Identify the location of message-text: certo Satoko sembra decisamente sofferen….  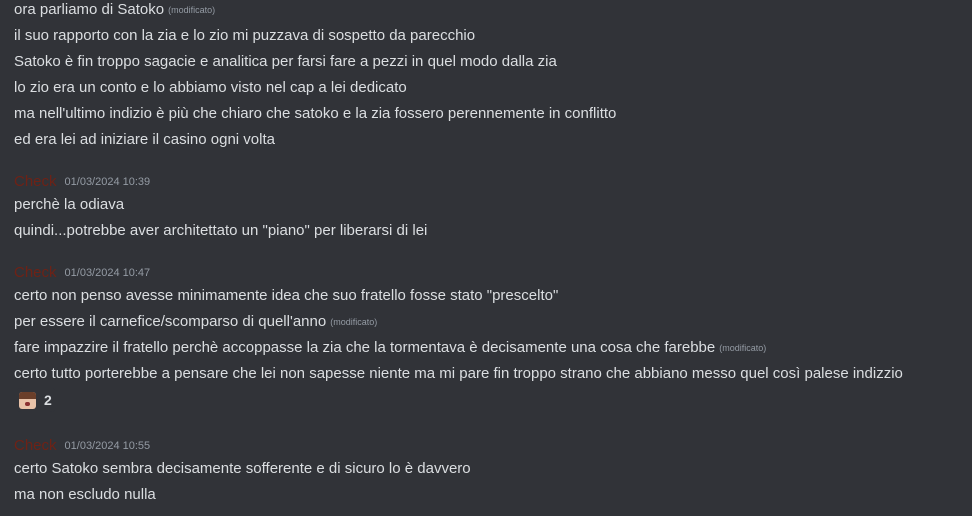
(242, 468).